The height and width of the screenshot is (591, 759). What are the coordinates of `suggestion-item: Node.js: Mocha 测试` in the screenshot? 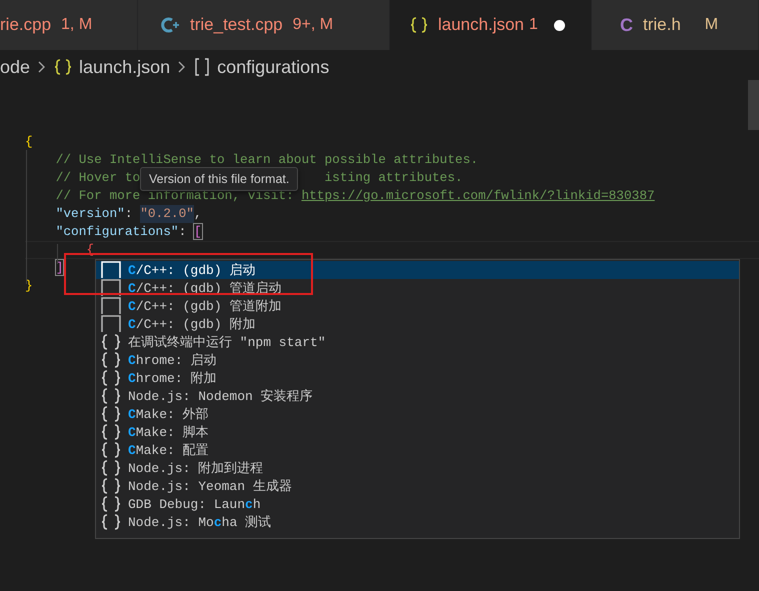 It's located at (417, 522).